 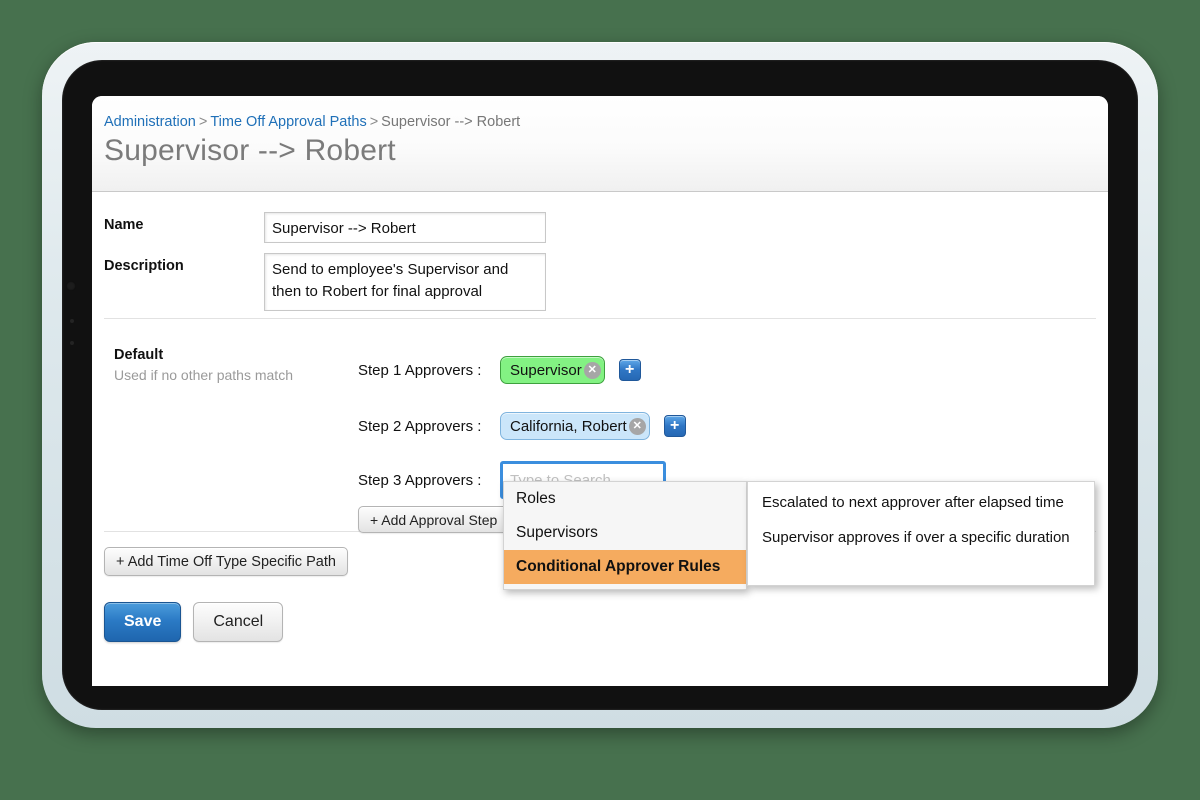 I want to click on add-time-off-type-specific-path-button: + Add Time Off Type Specific Path, so click(x=226, y=561).